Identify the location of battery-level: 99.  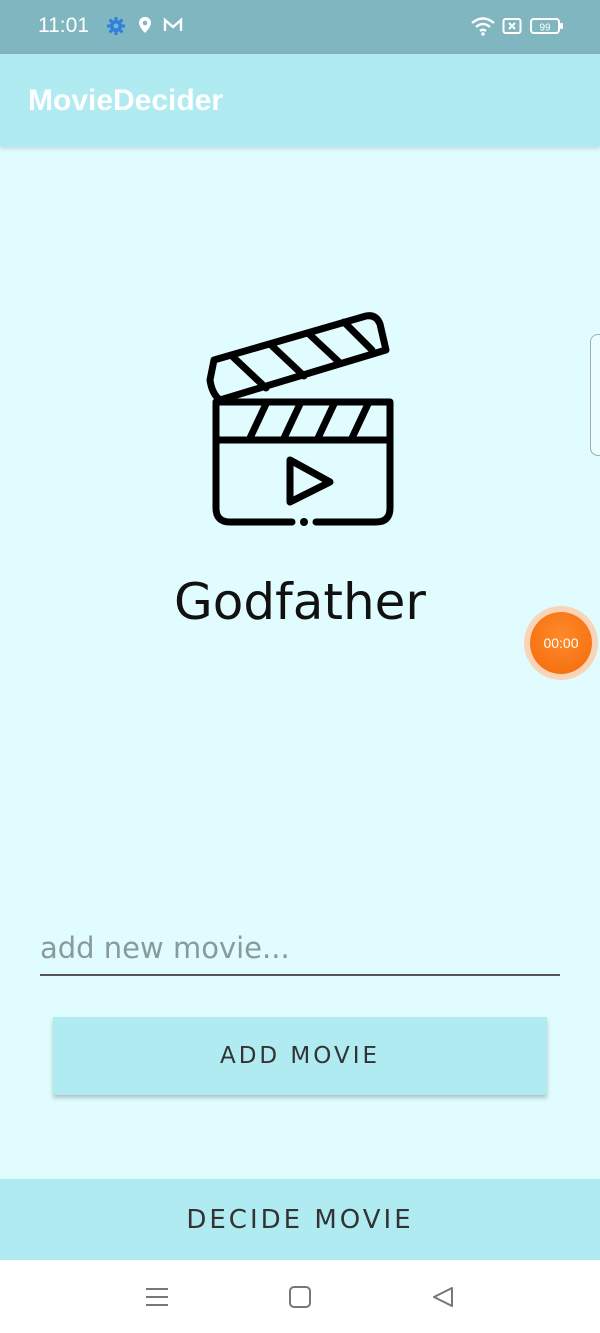
(545, 28).